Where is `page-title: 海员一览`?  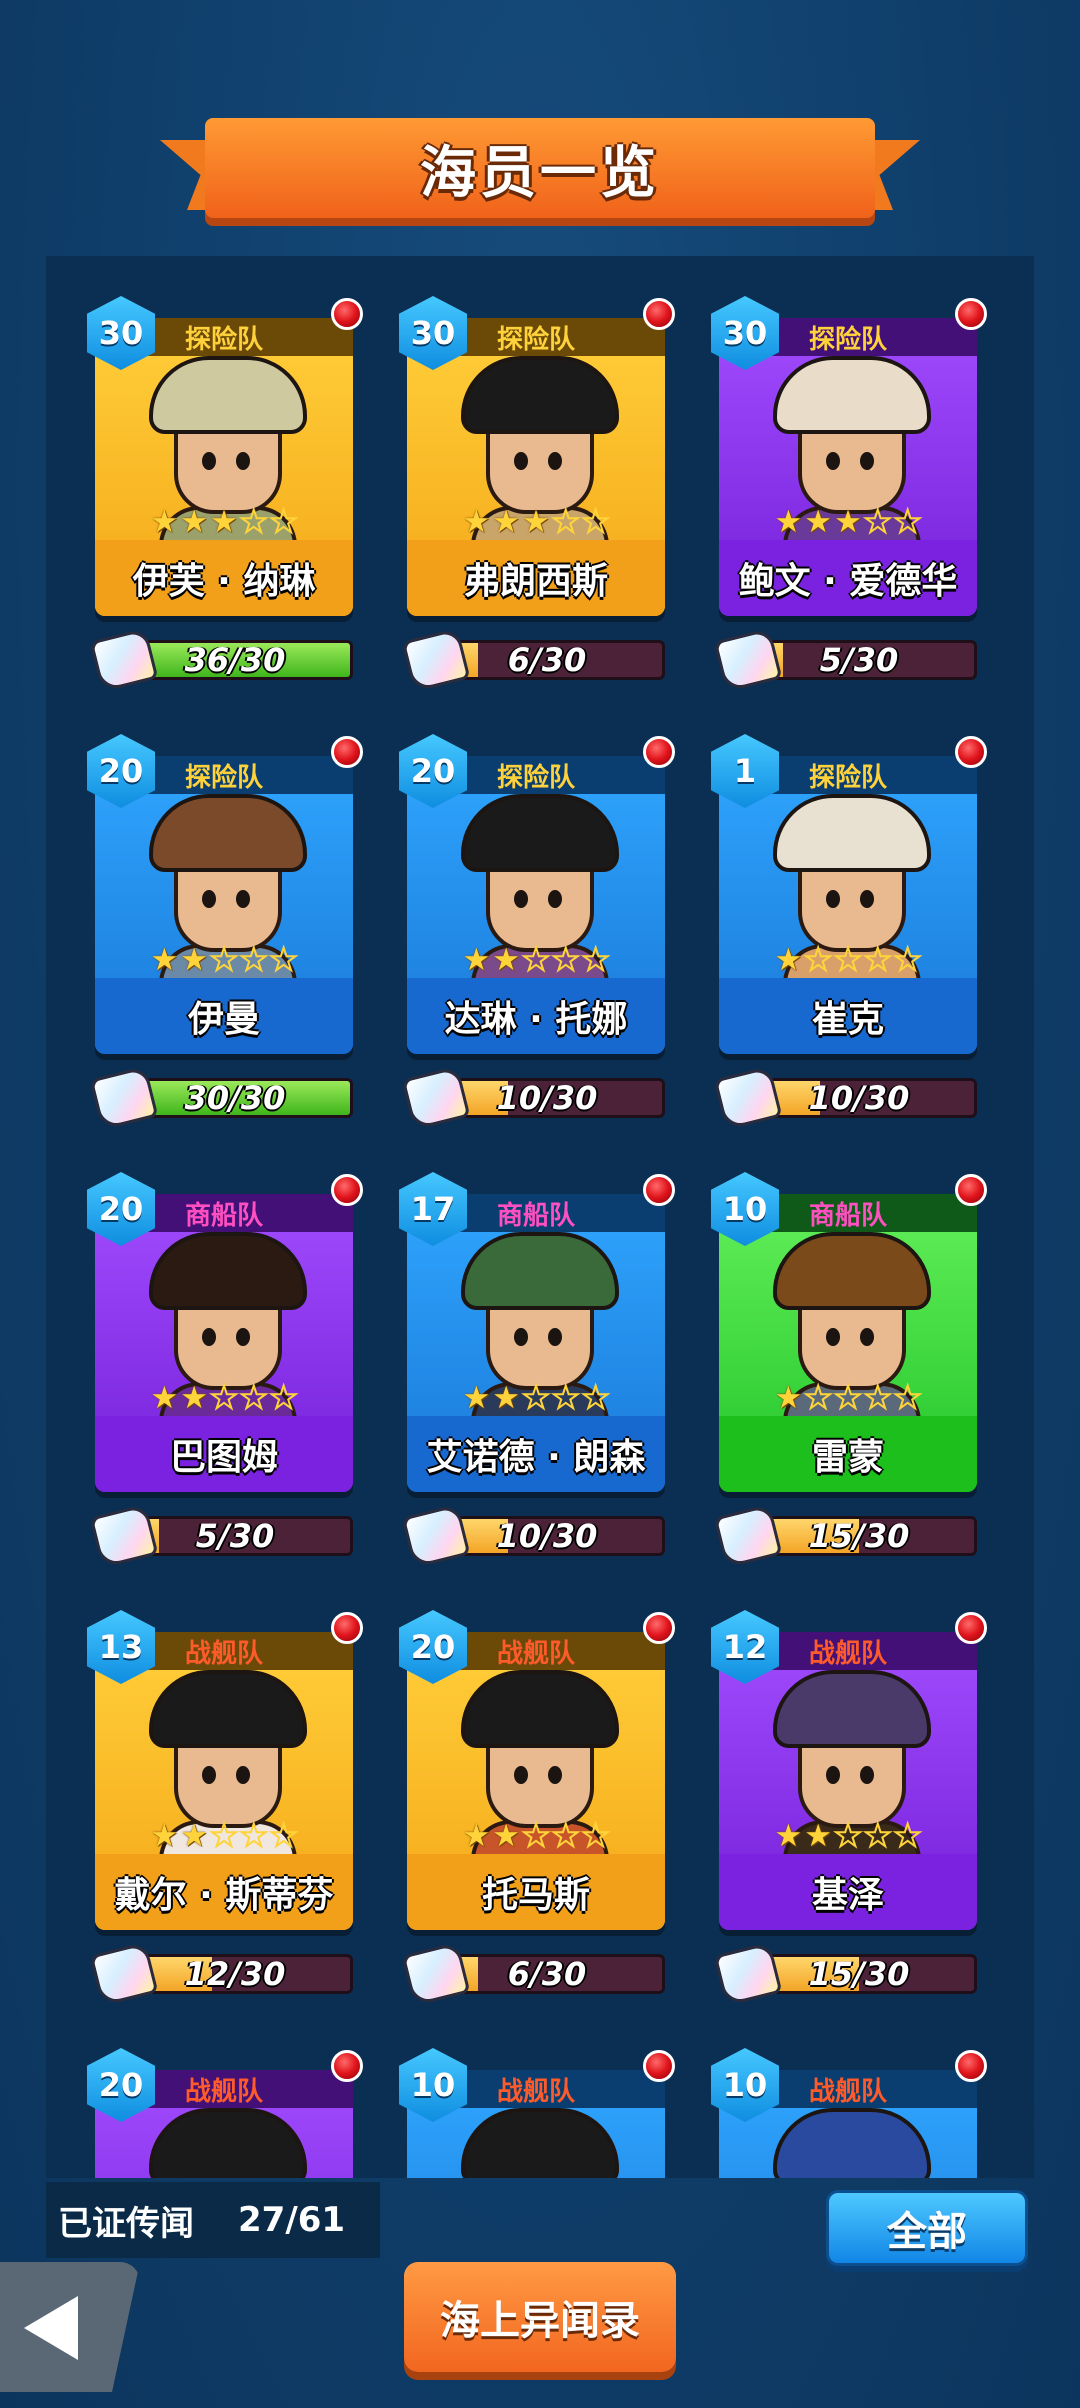 page-title: 海员一览 is located at coordinates (540, 173).